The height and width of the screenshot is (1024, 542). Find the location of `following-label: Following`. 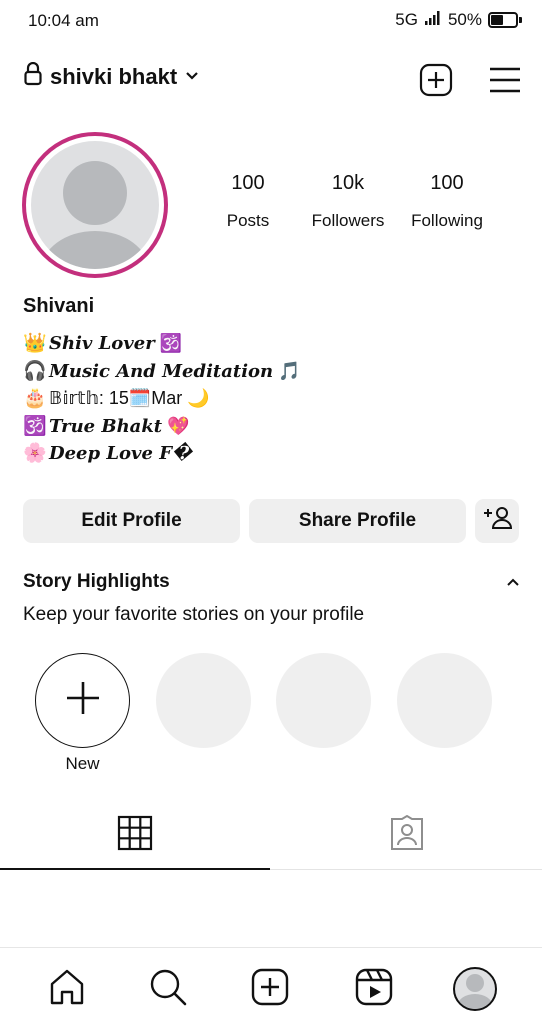

following-label: Following is located at coordinates (447, 220).